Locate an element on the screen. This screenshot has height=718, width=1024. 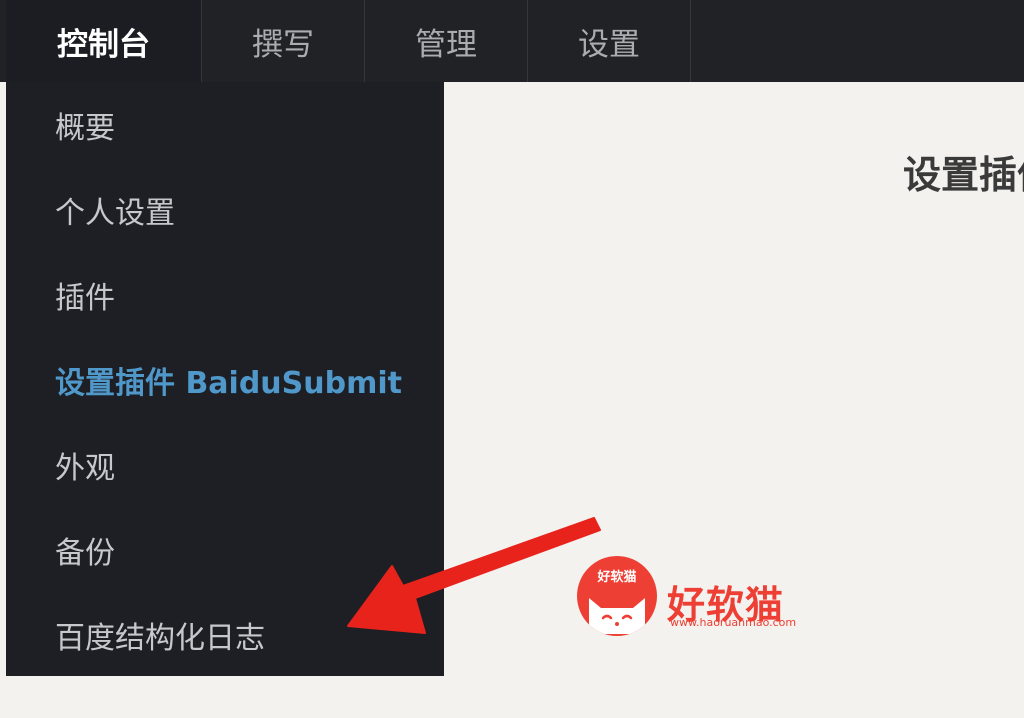
cat-face-icon is located at coordinates (617, 616).